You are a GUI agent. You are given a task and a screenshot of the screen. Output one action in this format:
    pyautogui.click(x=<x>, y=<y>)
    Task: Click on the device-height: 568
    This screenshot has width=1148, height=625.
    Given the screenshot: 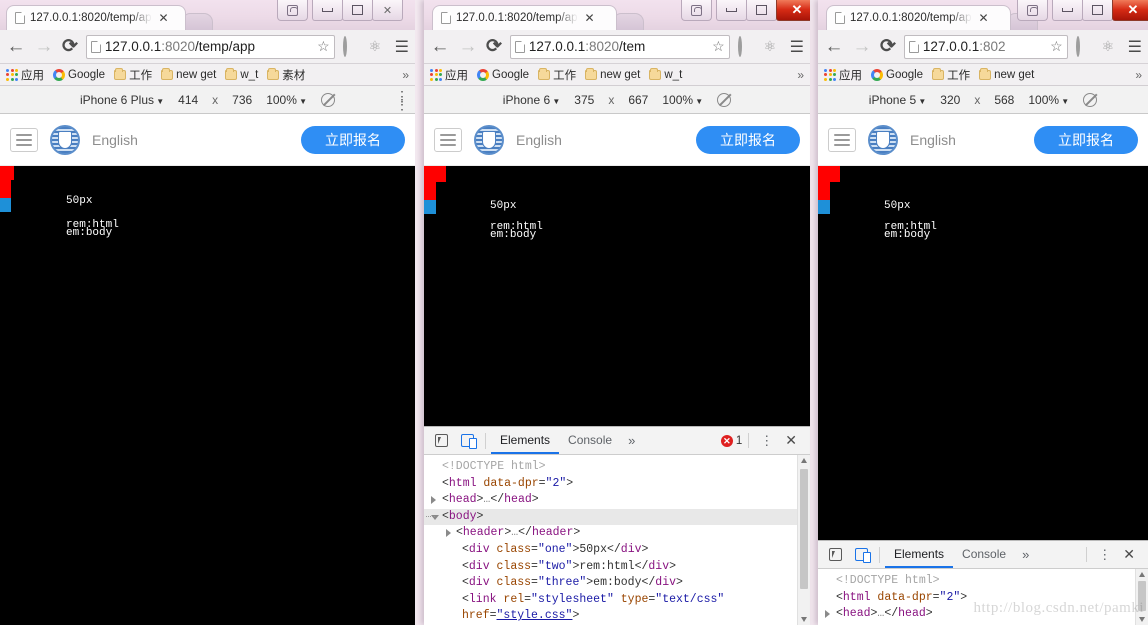 What is the action you would take?
    pyautogui.click(x=1004, y=100)
    